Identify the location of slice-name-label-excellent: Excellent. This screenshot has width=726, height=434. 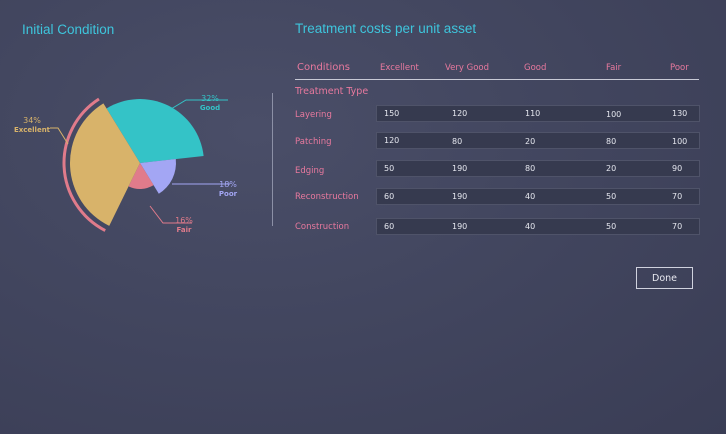
(32, 130).